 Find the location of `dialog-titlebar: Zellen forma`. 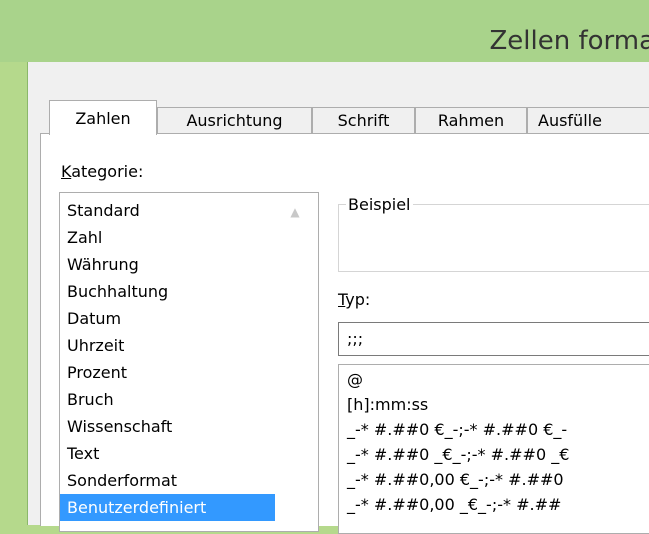

dialog-titlebar: Zellen forma is located at coordinates (324, 31).